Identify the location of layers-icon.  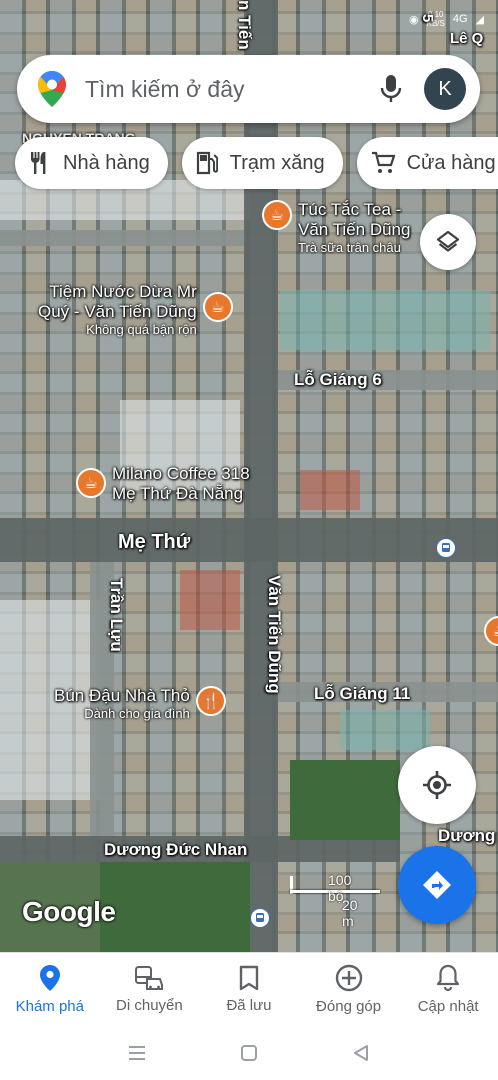
(448, 241).